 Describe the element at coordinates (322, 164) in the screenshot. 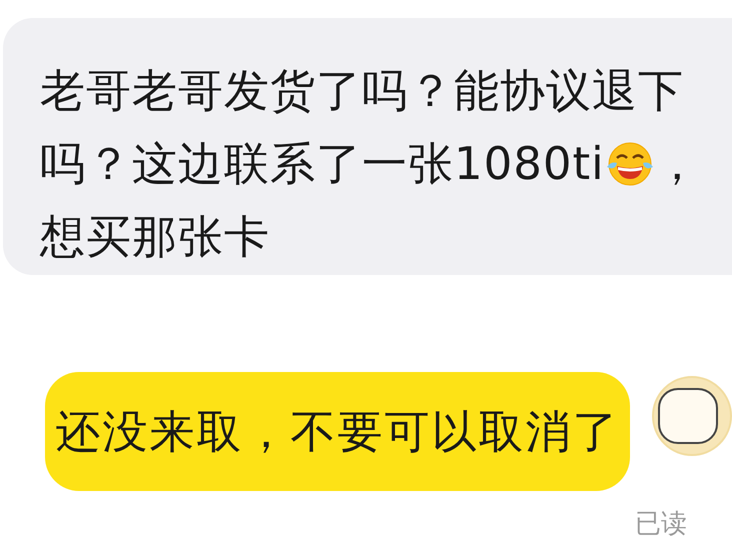

I see `message-text: 吗？这边联系了一张1080ti` at that location.